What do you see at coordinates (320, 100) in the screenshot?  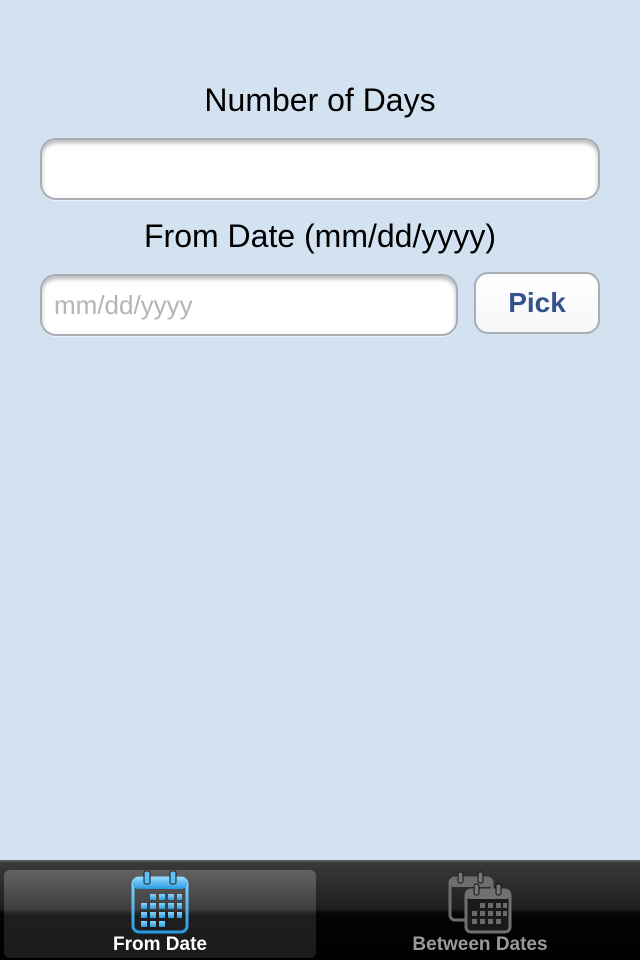 I see `number-of-days-label: Number of Days` at bounding box center [320, 100].